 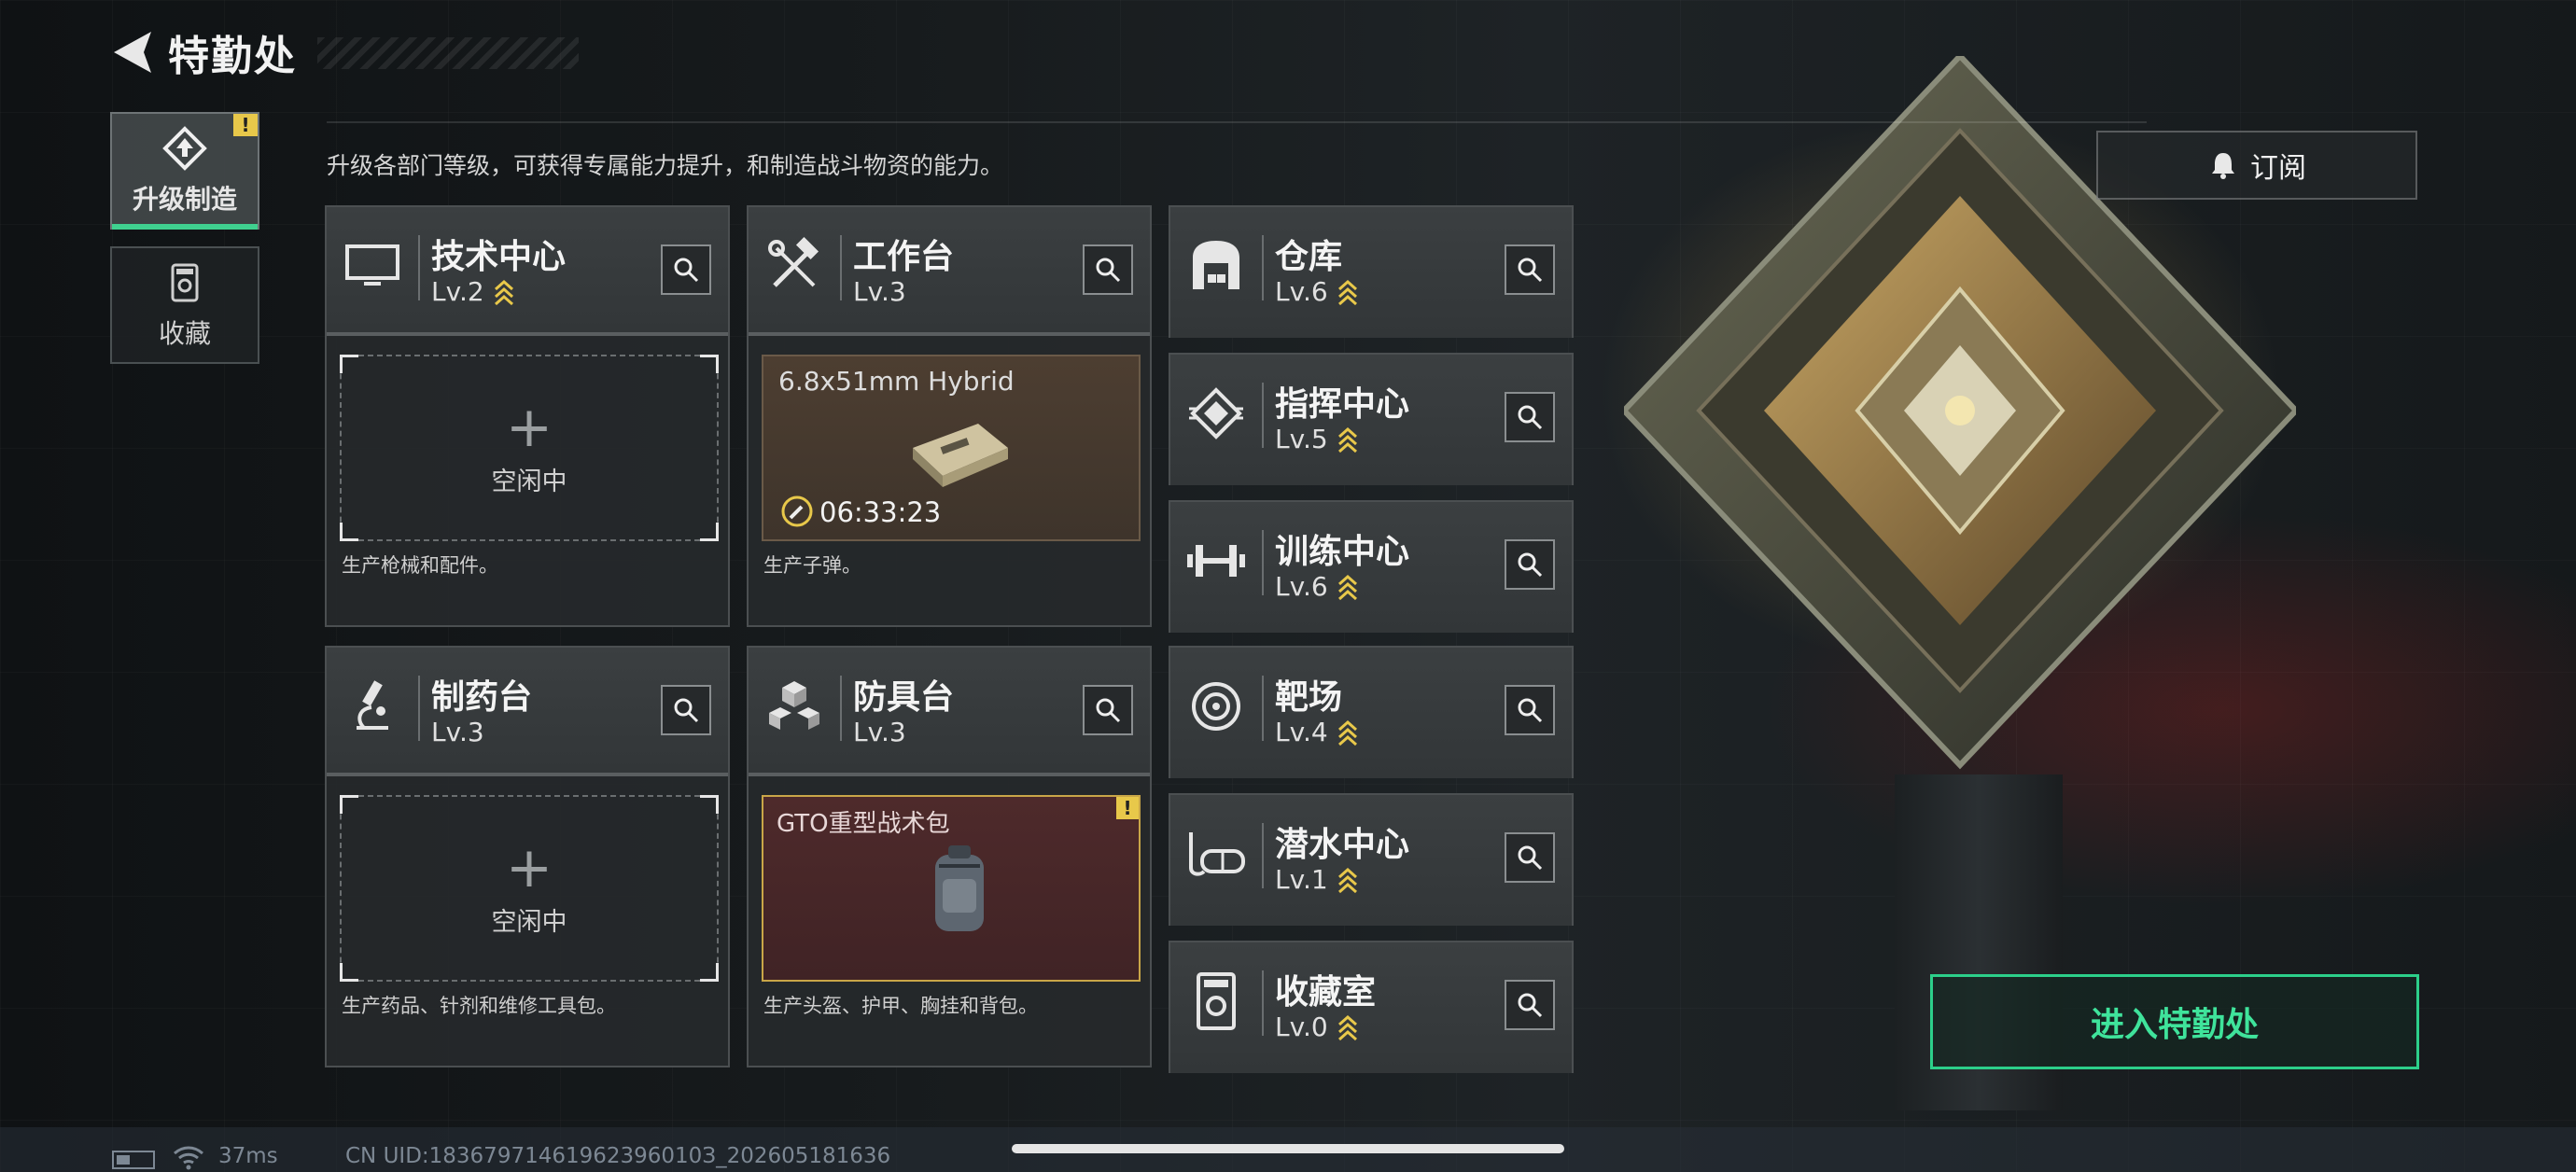 I want to click on facility-card-shooting-range: 靶场 Lv.4, so click(x=1371, y=712).